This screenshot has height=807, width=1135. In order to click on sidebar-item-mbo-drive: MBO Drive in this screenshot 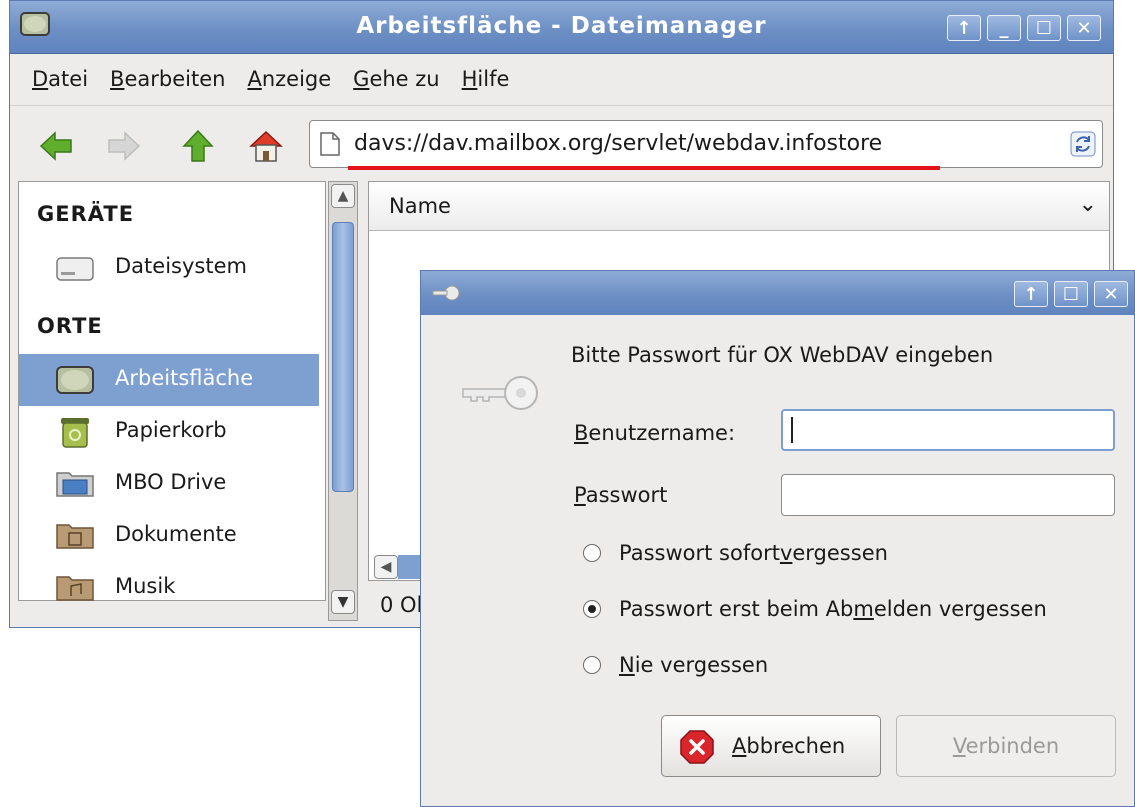, I will do `click(169, 484)`.